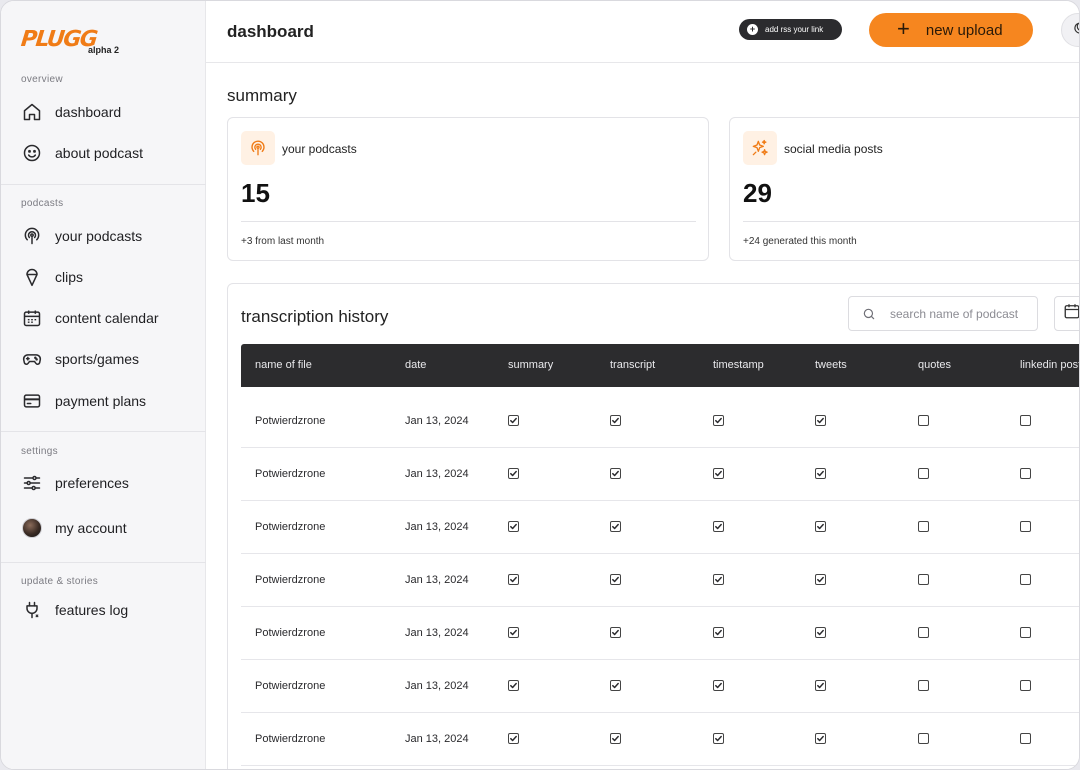 This screenshot has height=770, width=1080. I want to click on sidebar-item-label: my account, so click(91, 528).